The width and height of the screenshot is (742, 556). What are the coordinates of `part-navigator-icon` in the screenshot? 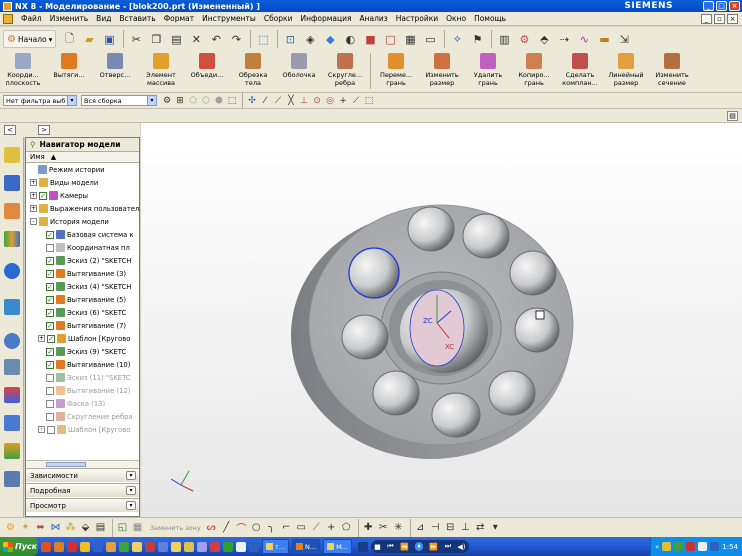 It's located at (12, 211).